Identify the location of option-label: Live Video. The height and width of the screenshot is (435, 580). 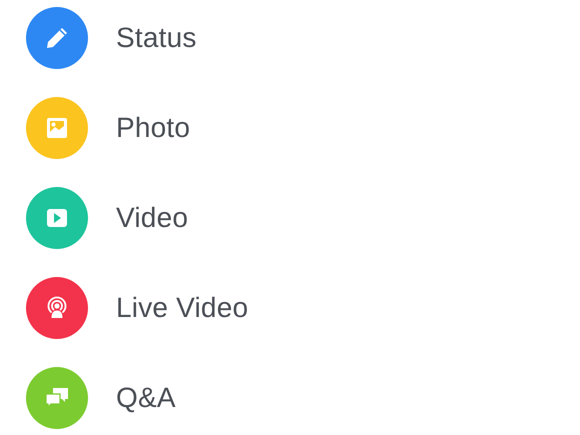
(182, 308).